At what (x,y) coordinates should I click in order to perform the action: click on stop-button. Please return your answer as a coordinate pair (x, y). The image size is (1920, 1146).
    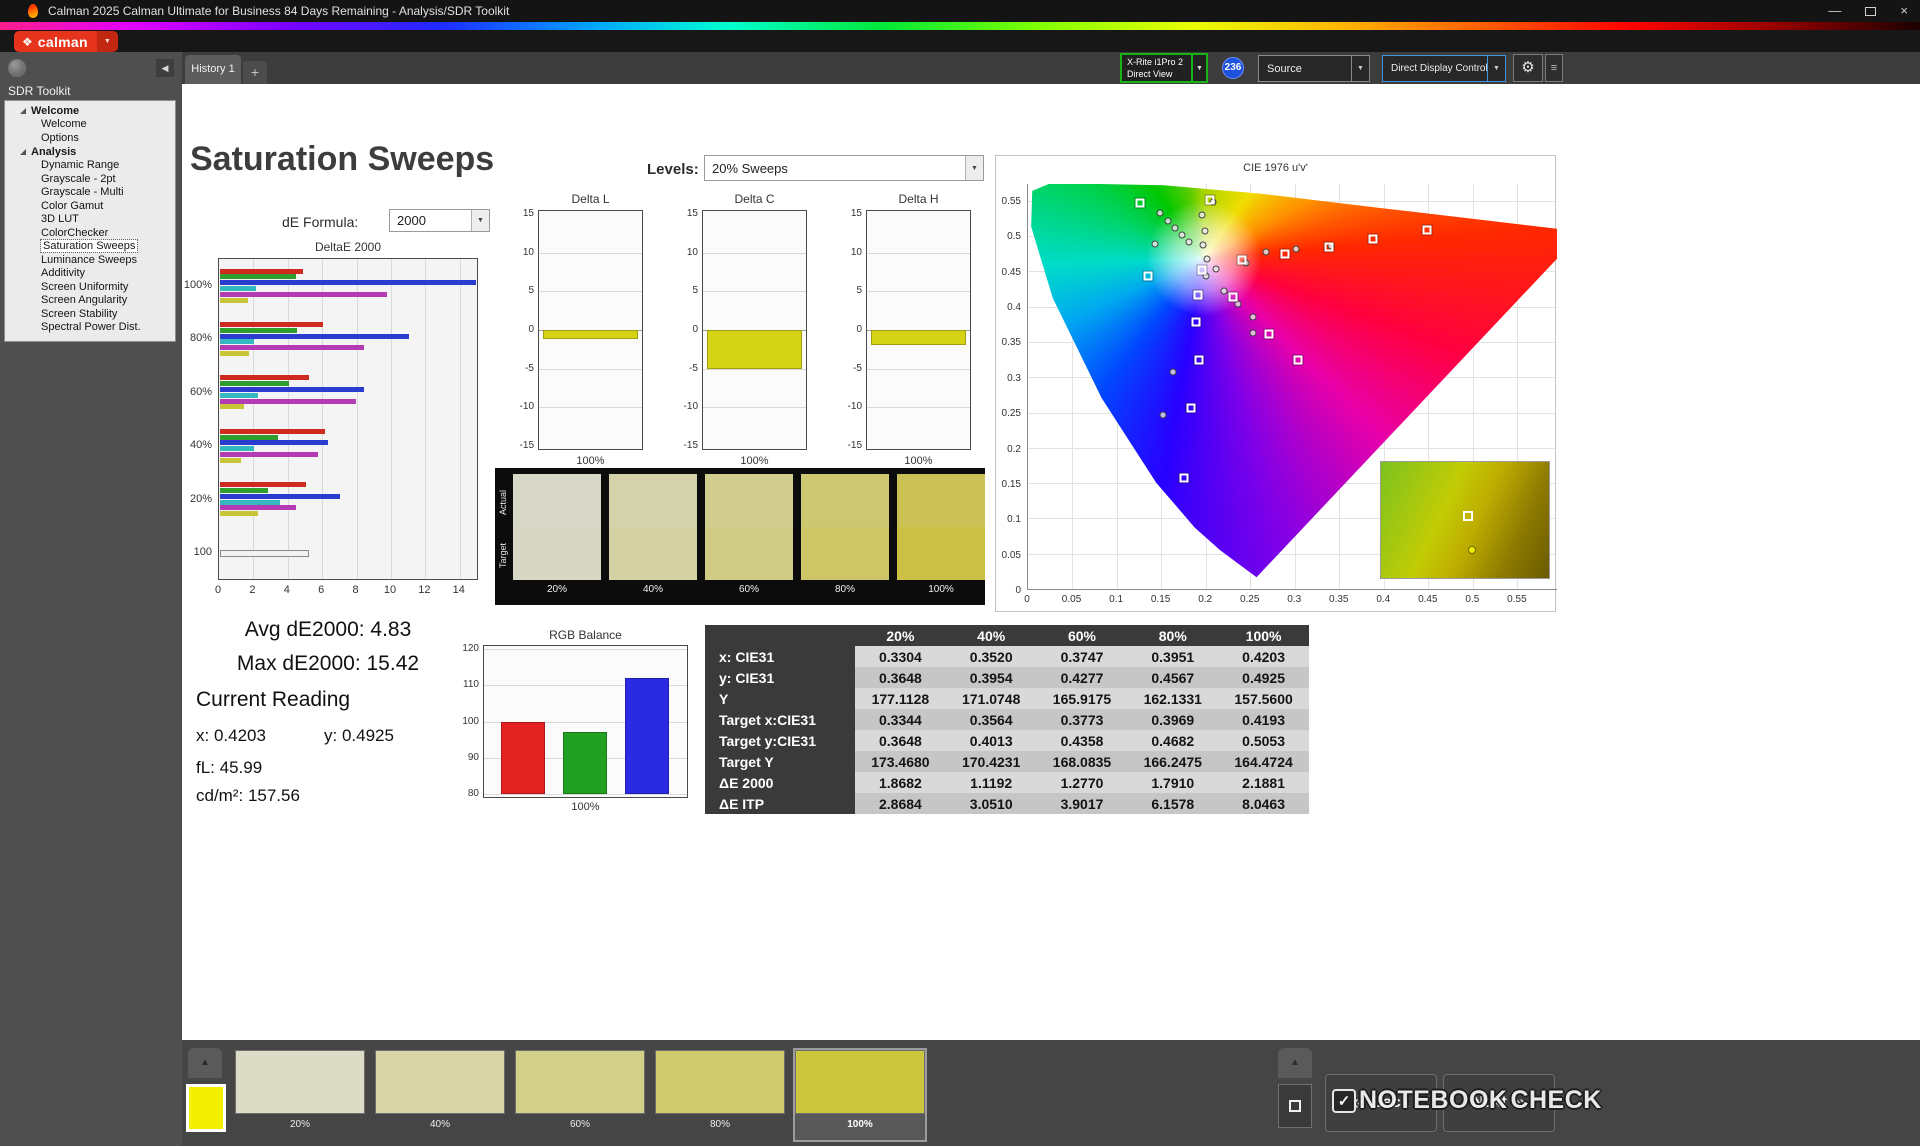
    Looking at the image, I should click on (1295, 1106).